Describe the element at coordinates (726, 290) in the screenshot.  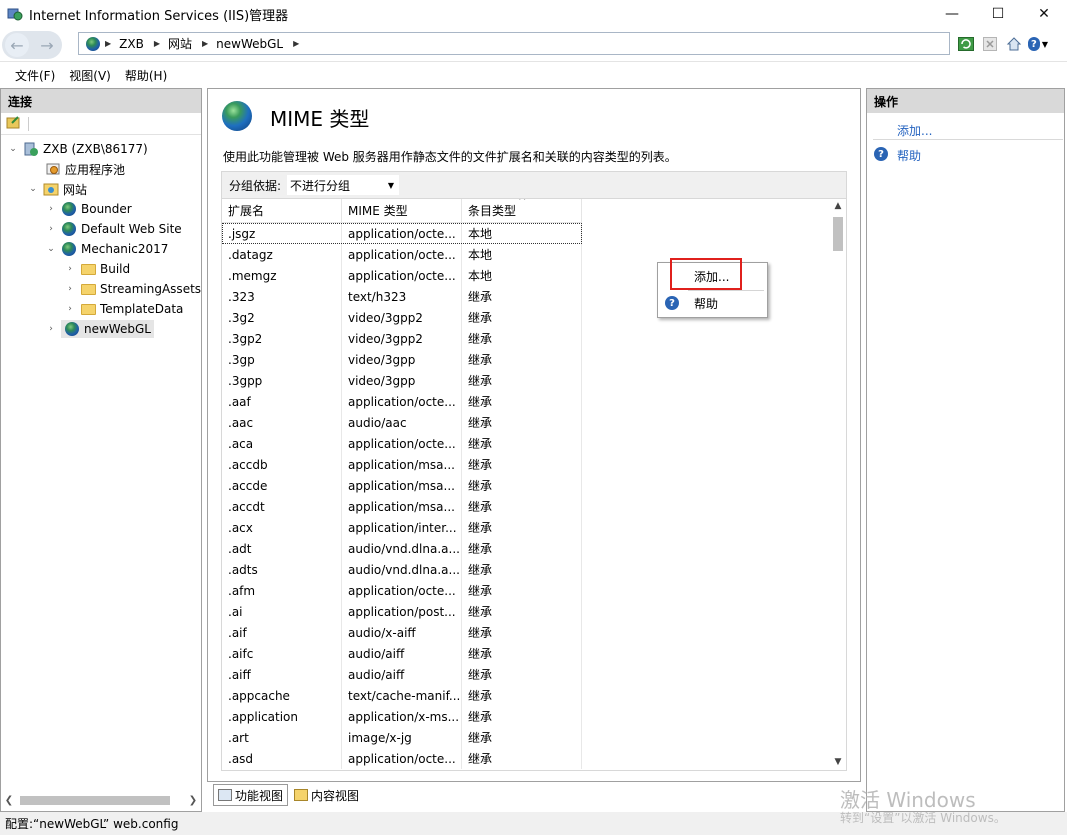
I see `context-menu-divider` at that location.